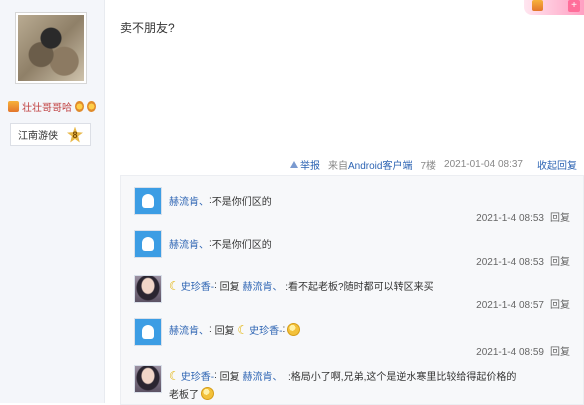 The width and height of the screenshot is (584, 405). I want to click on reply-meta: 2021-1-4 08:59 回复, so click(523, 350).